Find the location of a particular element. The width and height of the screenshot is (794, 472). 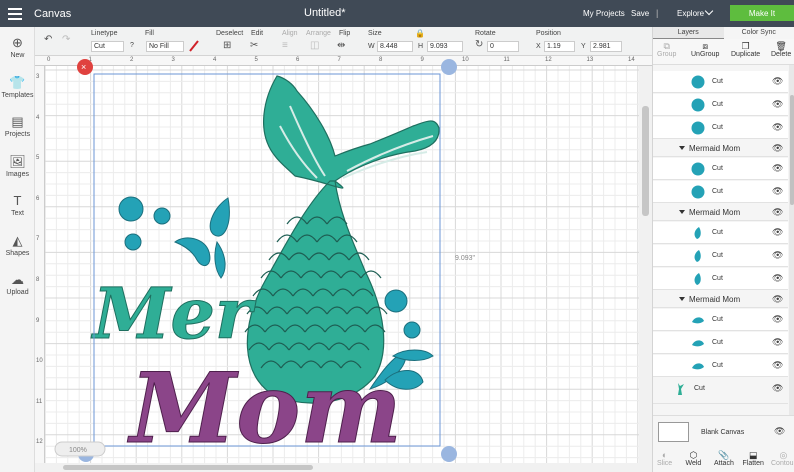

height-input: 9.093 is located at coordinates (445, 46).